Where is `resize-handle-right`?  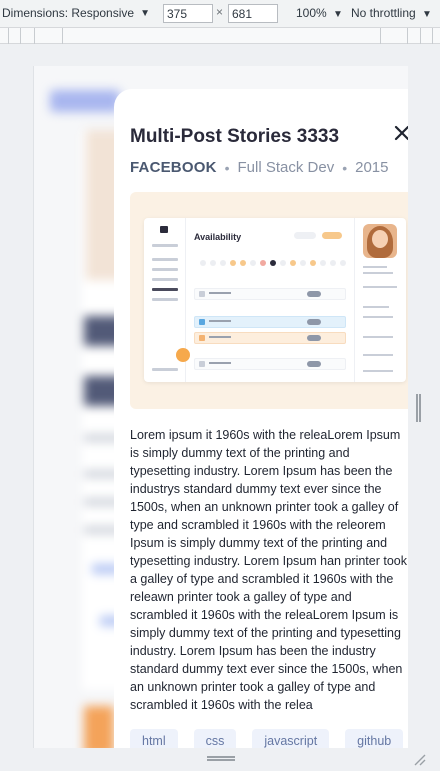
resize-handle-right is located at coordinates (418, 408).